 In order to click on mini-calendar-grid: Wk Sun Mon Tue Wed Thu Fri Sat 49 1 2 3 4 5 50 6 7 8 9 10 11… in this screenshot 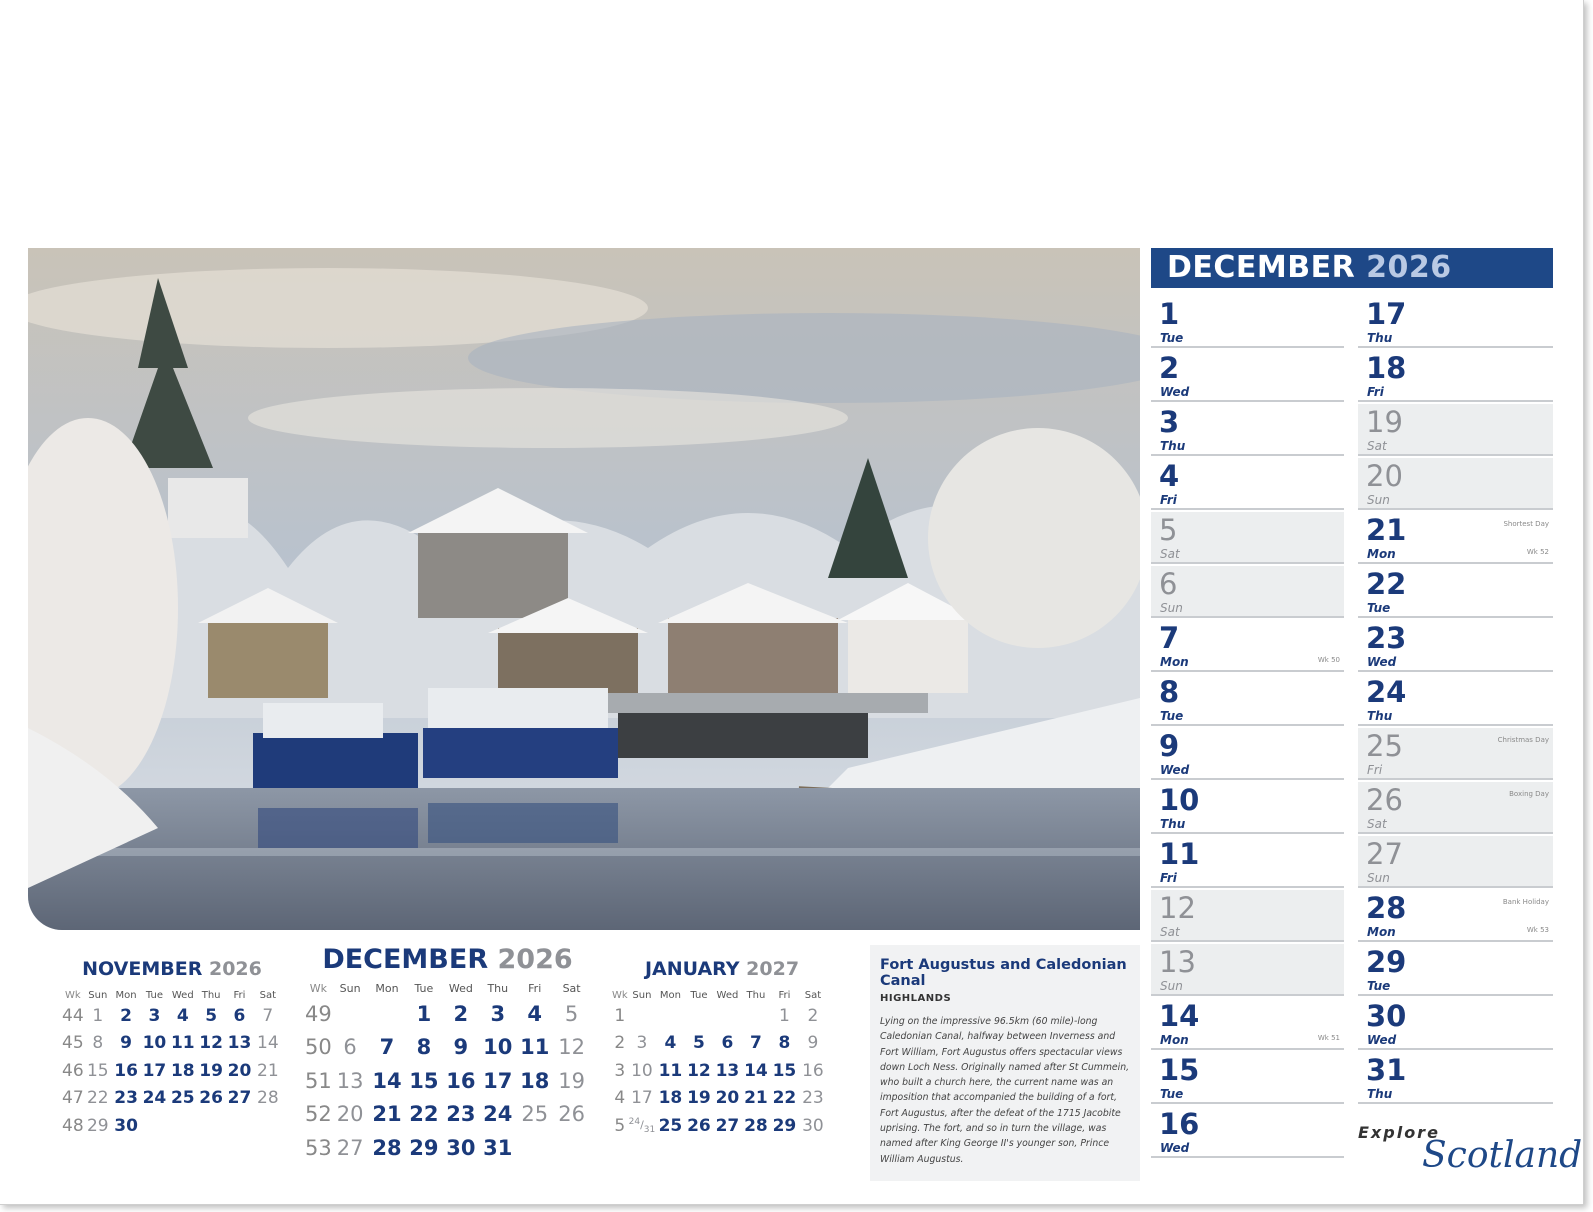, I will do `click(447, 1072)`.